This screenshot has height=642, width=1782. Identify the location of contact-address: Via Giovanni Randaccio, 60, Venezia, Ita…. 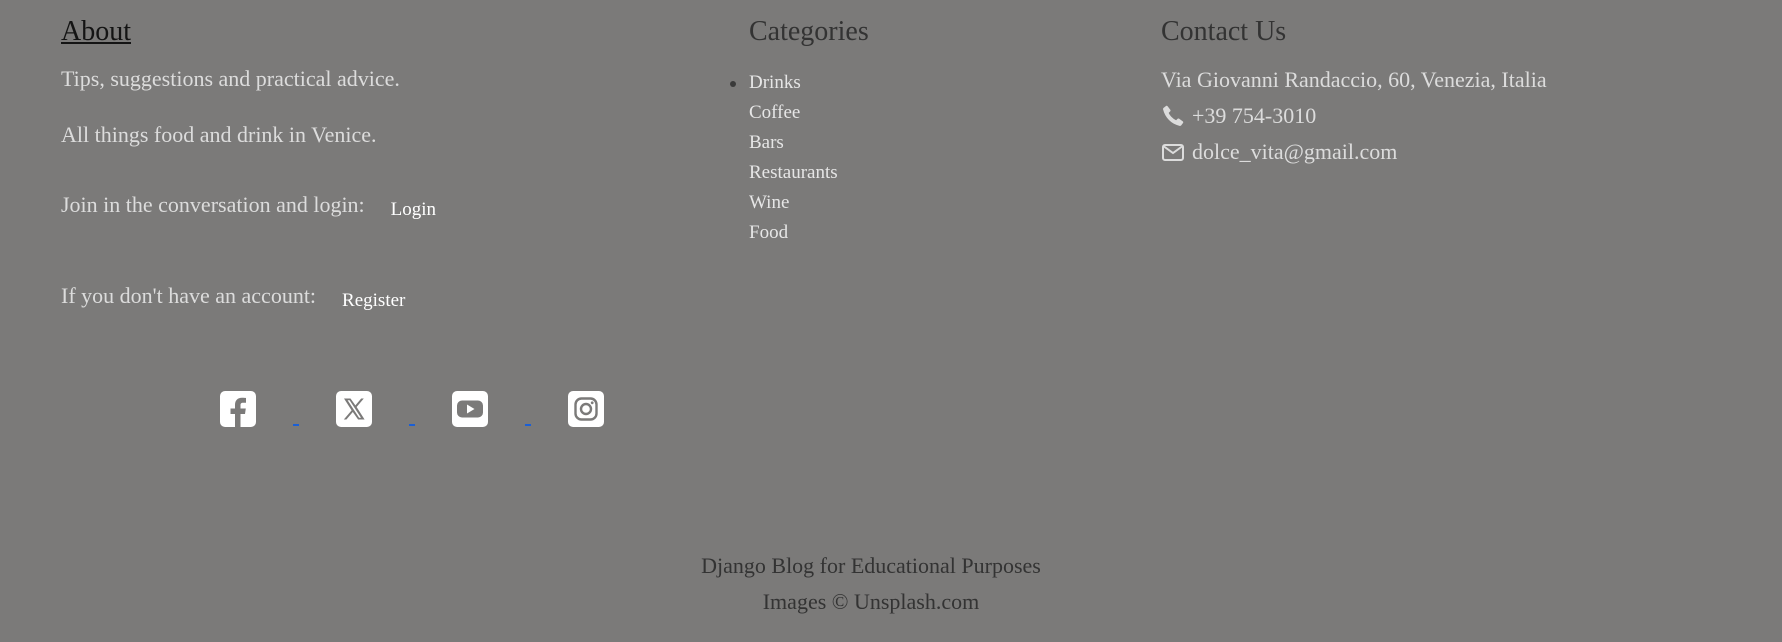
(1461, 80).